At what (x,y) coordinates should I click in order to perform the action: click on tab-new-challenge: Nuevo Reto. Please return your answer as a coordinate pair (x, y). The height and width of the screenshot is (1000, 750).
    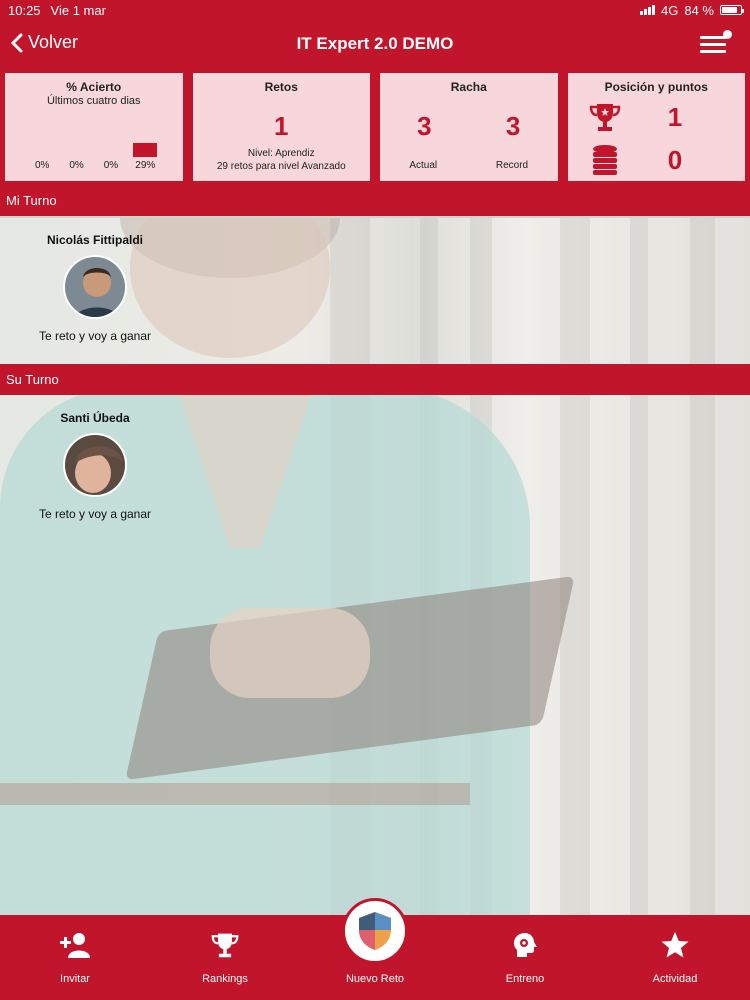
    Looking at the image, I should click on (375, 949).